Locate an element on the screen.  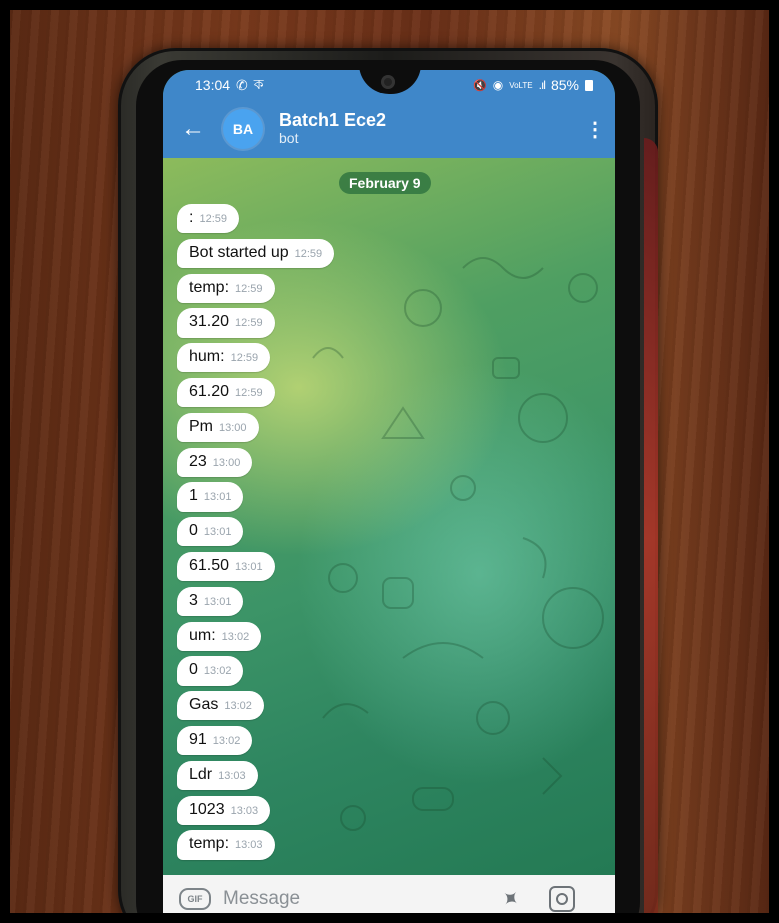
message-text: Ldr is located at coordinates (201, 774).